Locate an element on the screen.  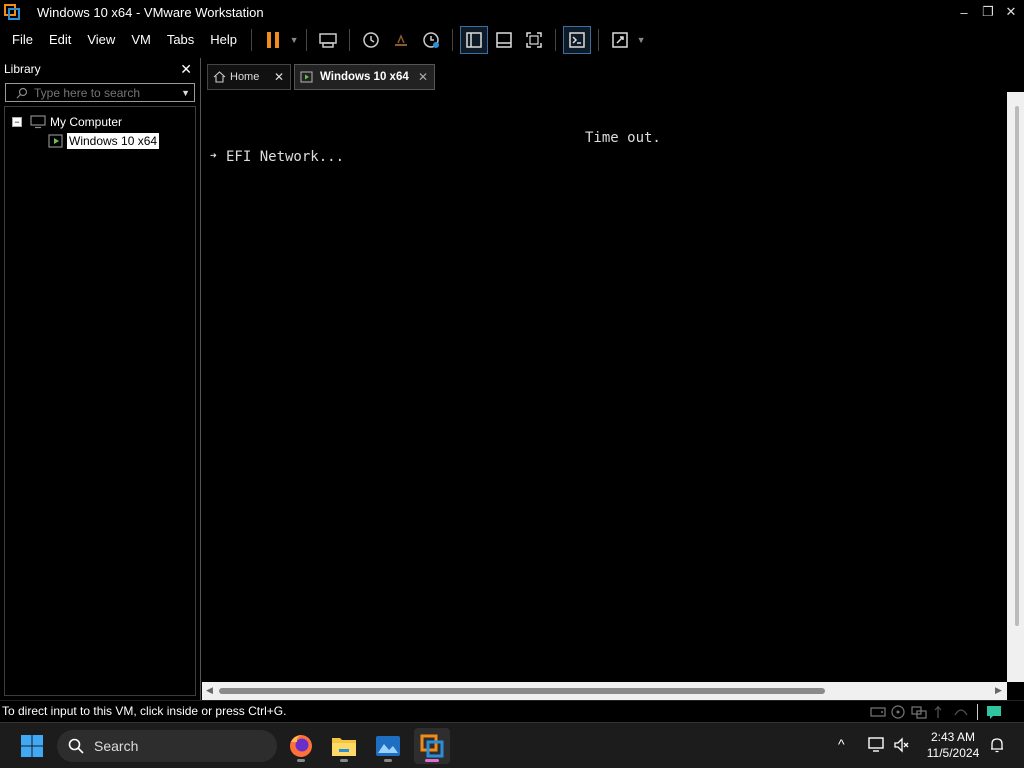
library-close-icon: ✕ is located at coordinates (186, 69).